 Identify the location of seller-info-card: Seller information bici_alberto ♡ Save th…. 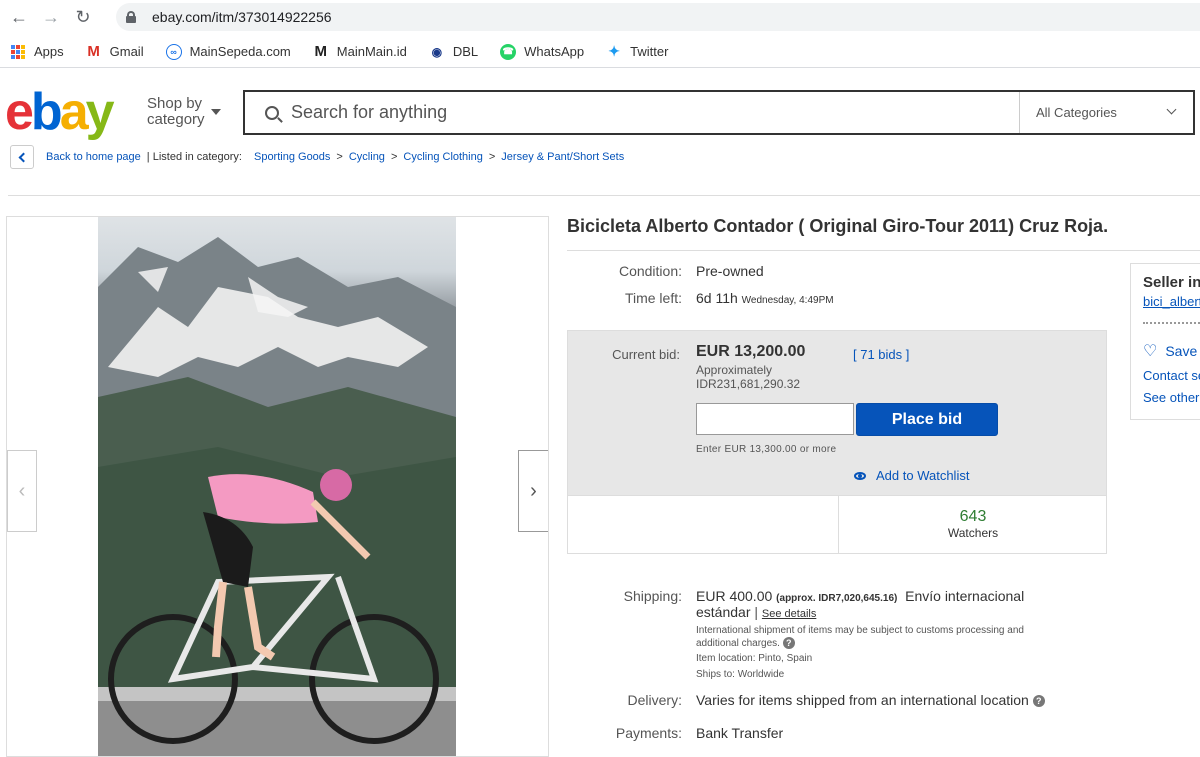
(1165, 341).